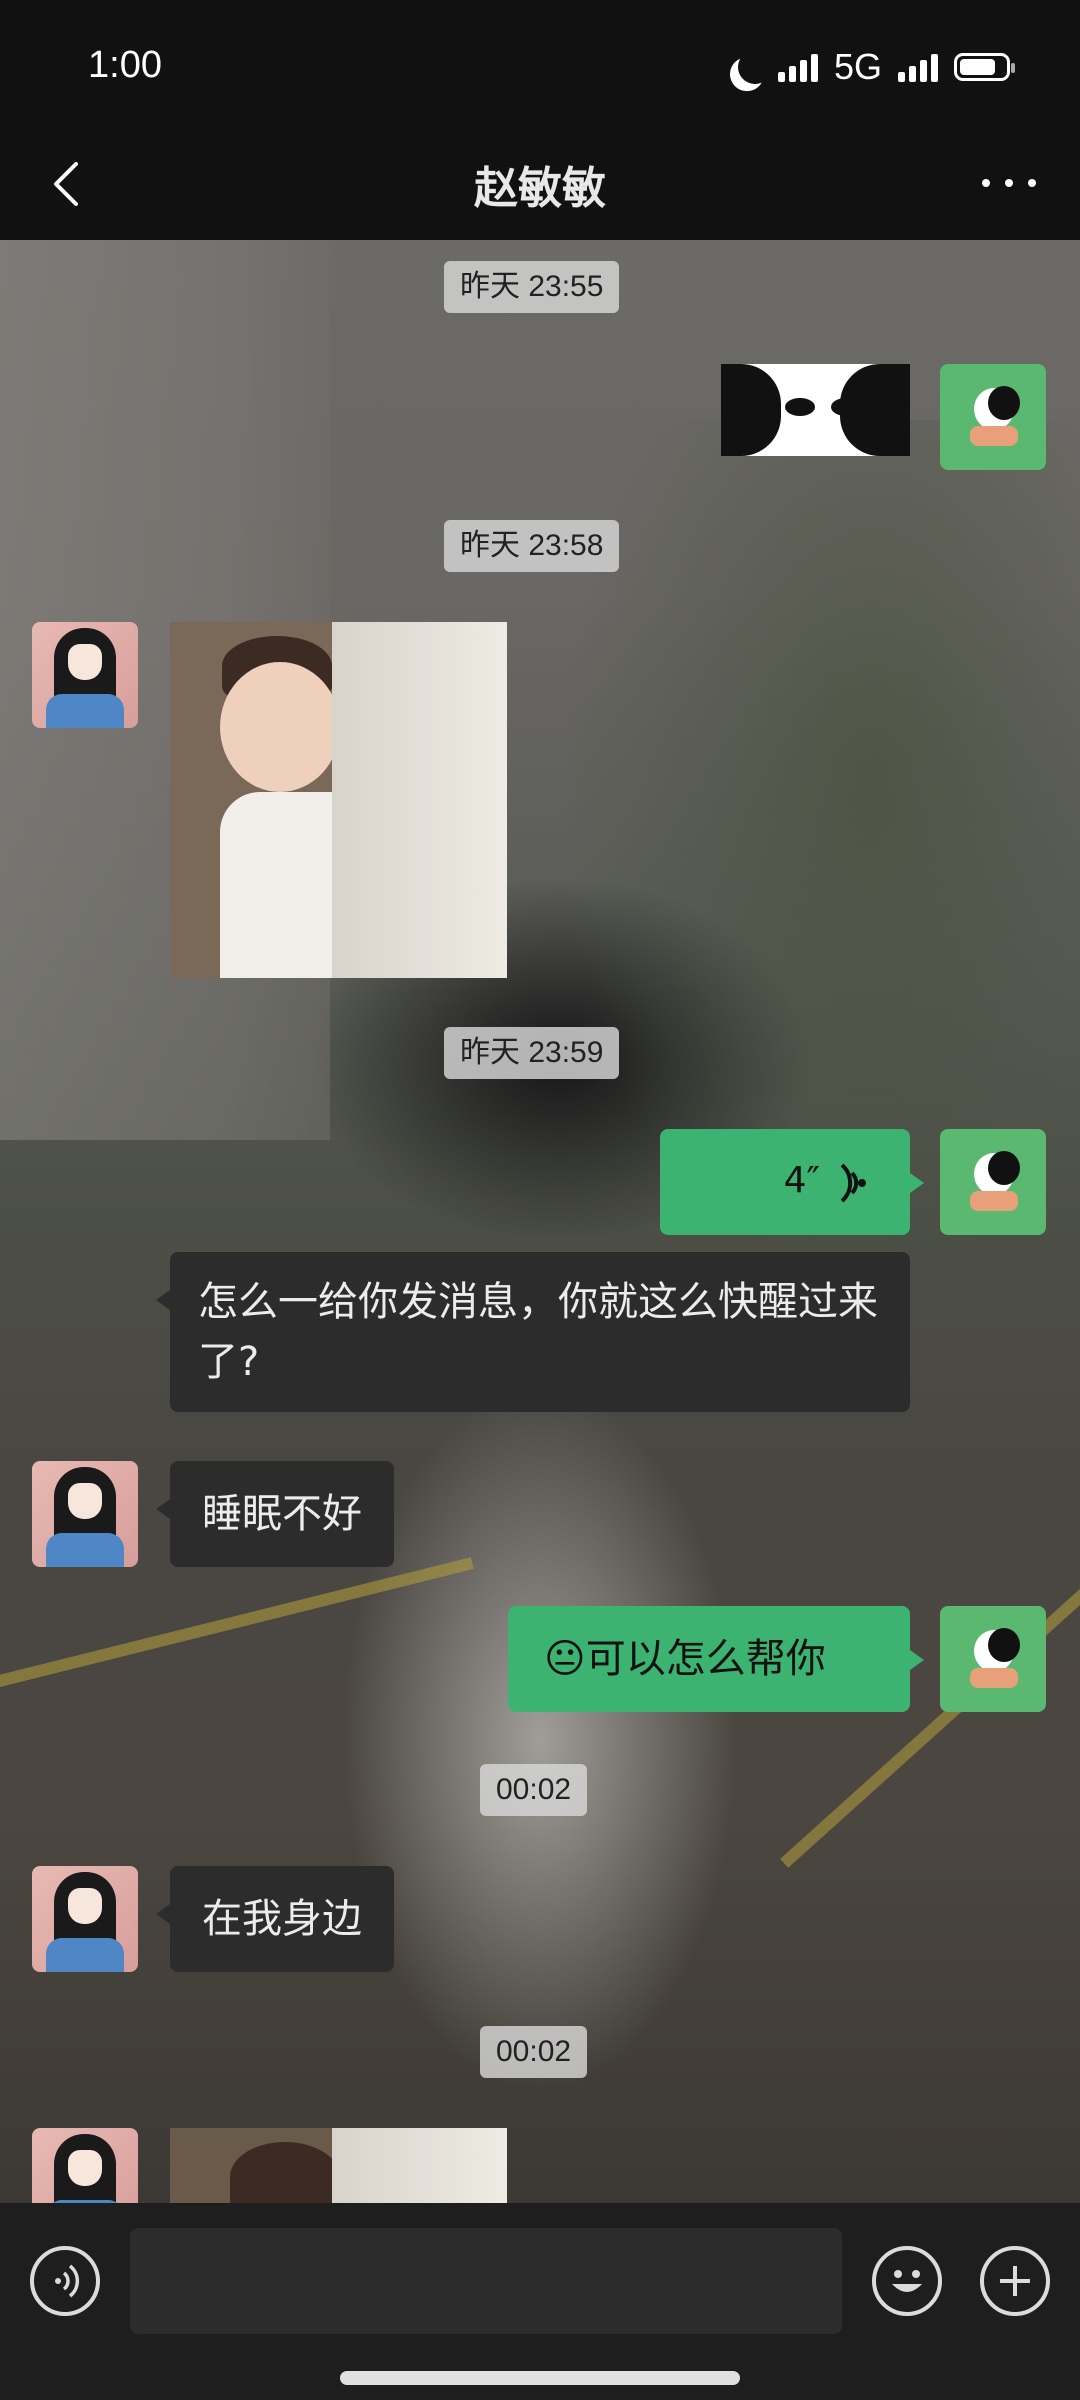 This screenshot has width=1080, height=2400. Describe the element at coordinates (977, 67) in the screenshot. I see `battery-level` at that location.